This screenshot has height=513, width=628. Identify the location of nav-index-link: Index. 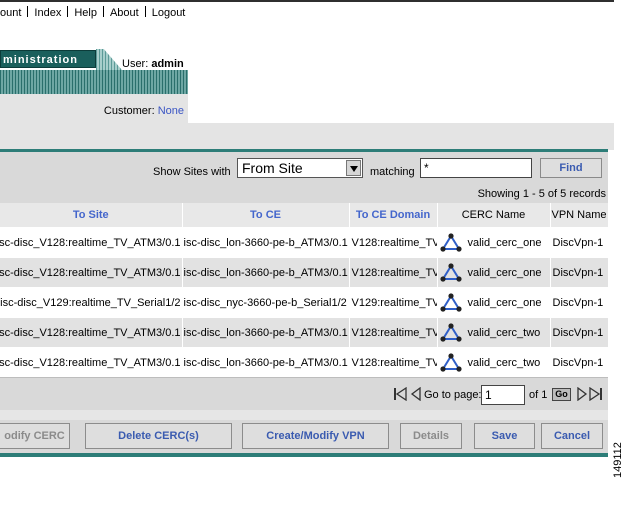
(47, 13).